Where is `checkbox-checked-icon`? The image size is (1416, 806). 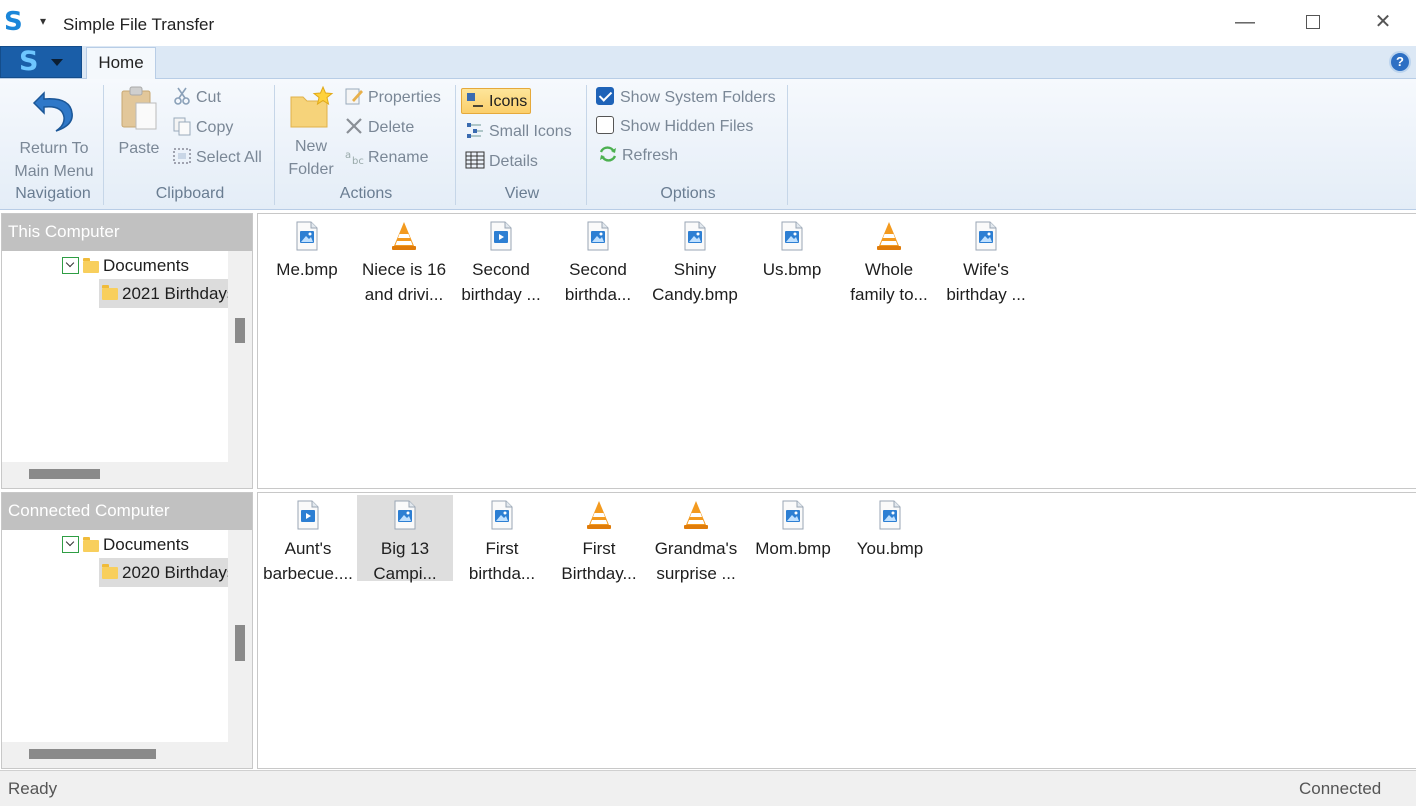 checkbox-checked-icon is located at coordinates (605, 95).